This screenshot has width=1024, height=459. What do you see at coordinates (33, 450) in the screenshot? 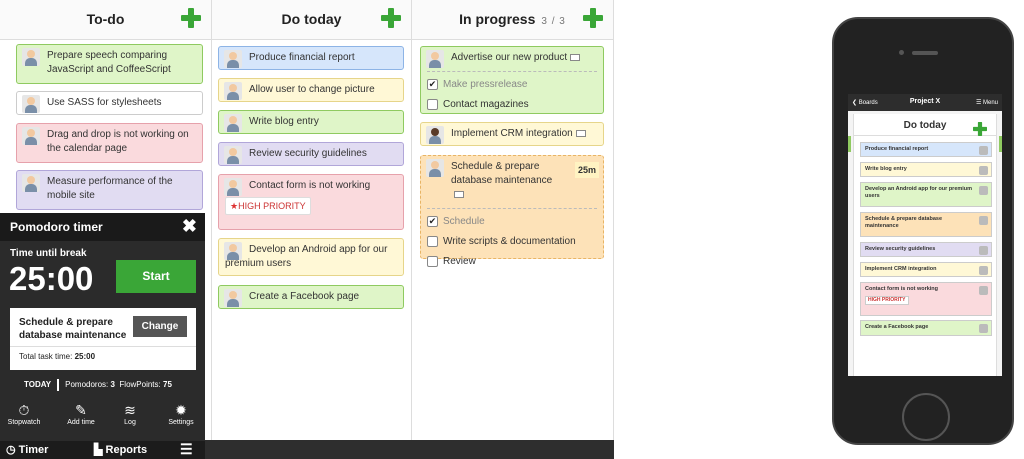
I see `tab-label: Timer` at bounding box center [33, 450].